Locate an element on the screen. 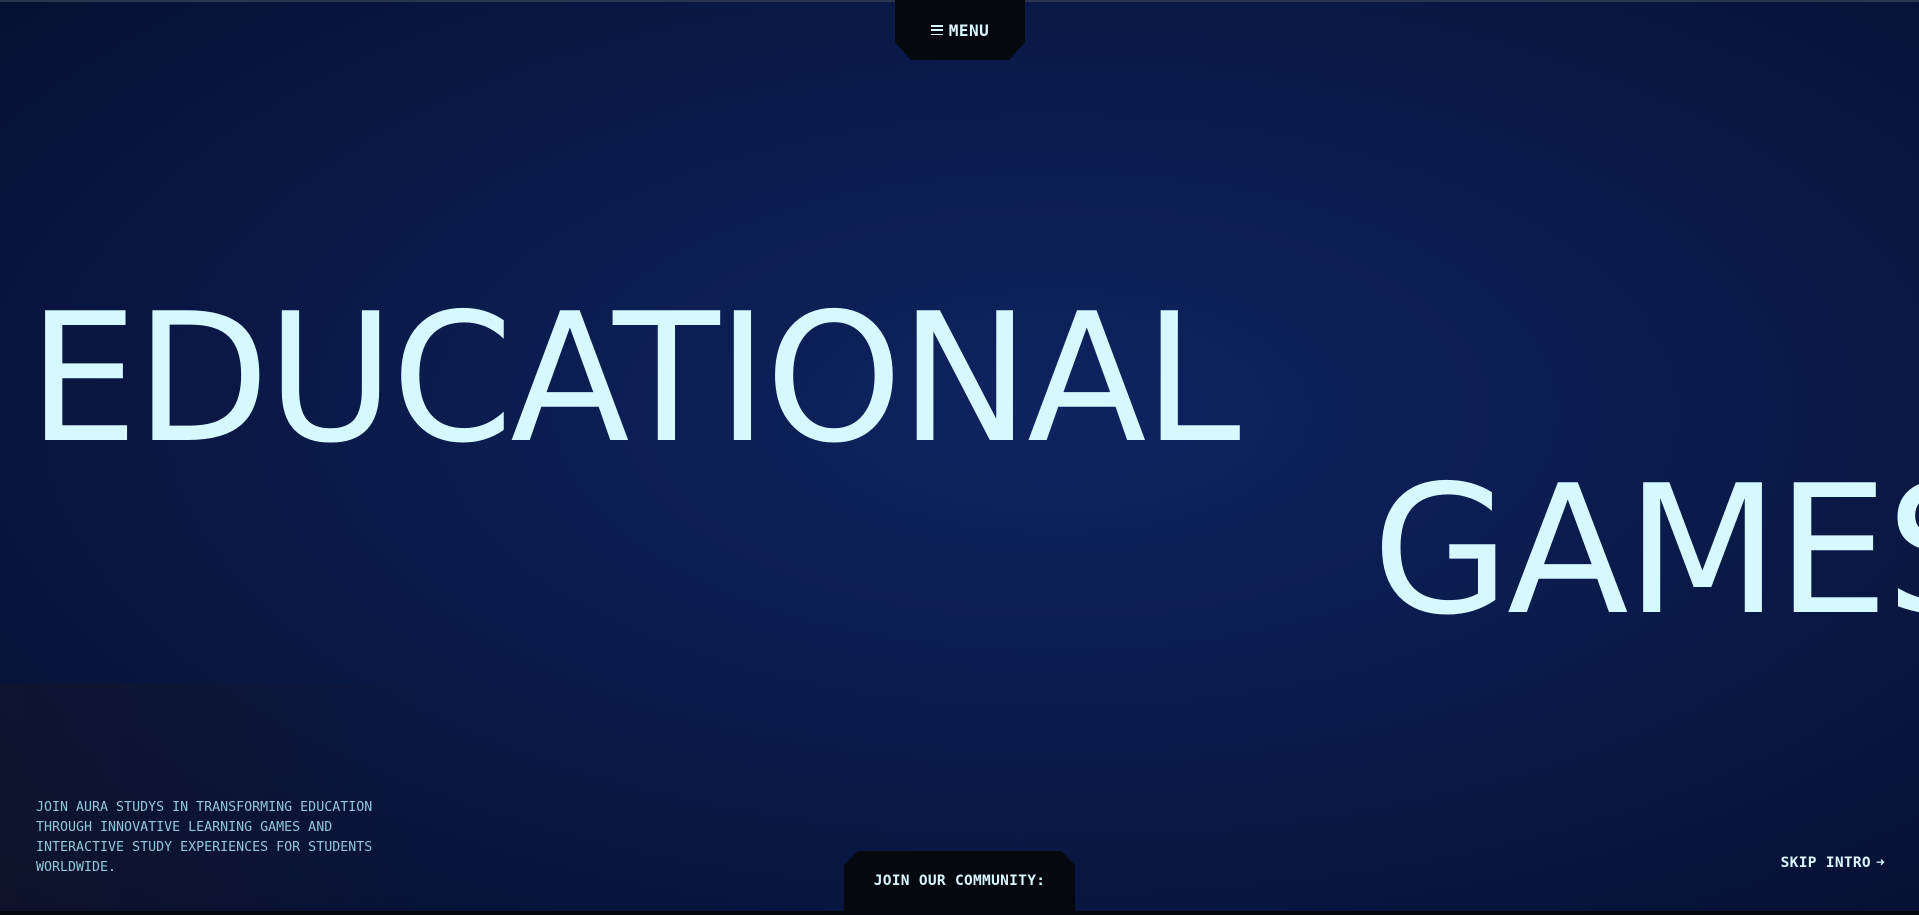 Image resolution: width=1919 pixels, height=915 pixels. join-community-label: JOIN OUR COMMUNITY: is located at coordinates (959, 881).